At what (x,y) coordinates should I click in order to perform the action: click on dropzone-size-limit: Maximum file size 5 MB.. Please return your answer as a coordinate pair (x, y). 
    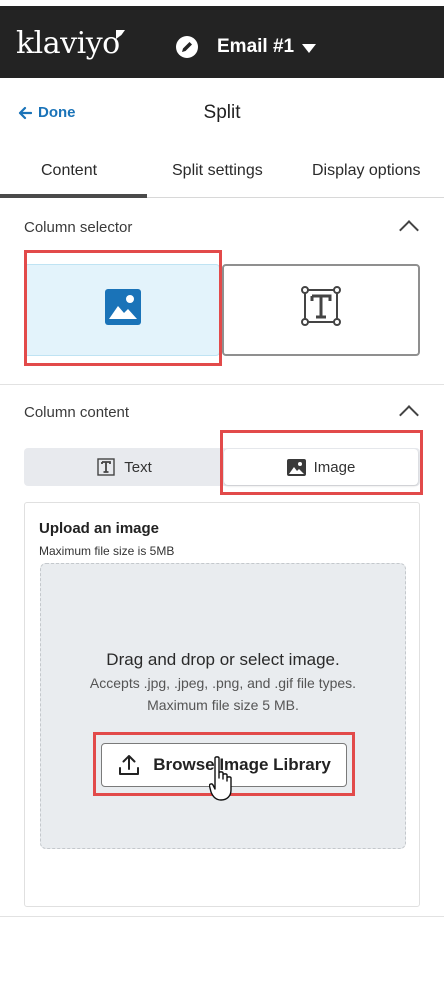
    Looking at the image, I should click on (223, 705).